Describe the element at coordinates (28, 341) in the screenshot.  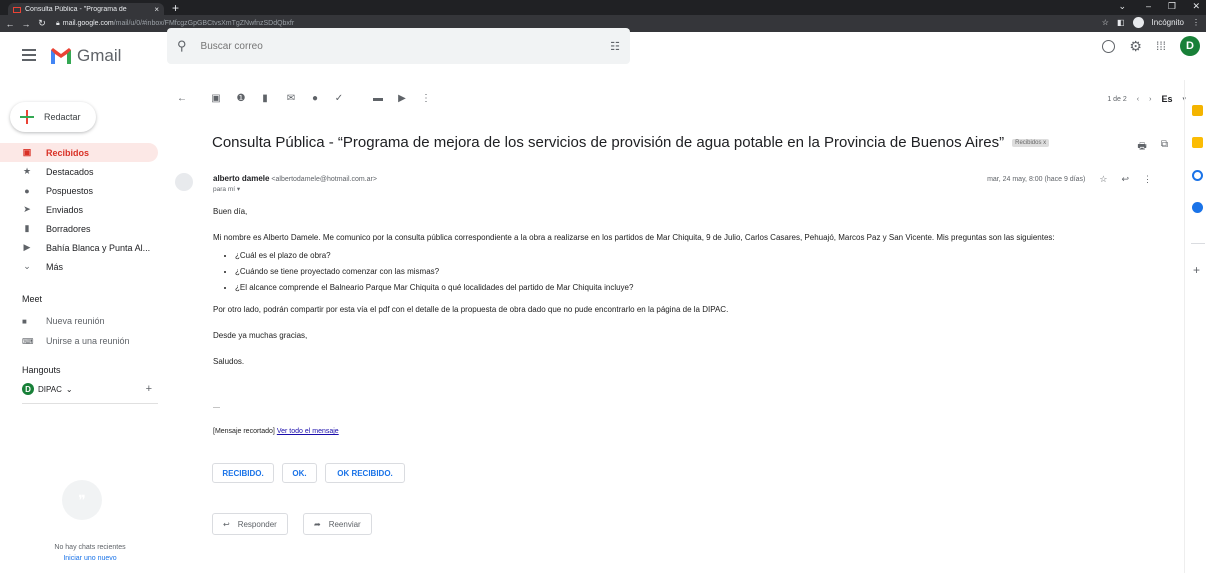
I see `keyboard-icon: ⌨` at that location.